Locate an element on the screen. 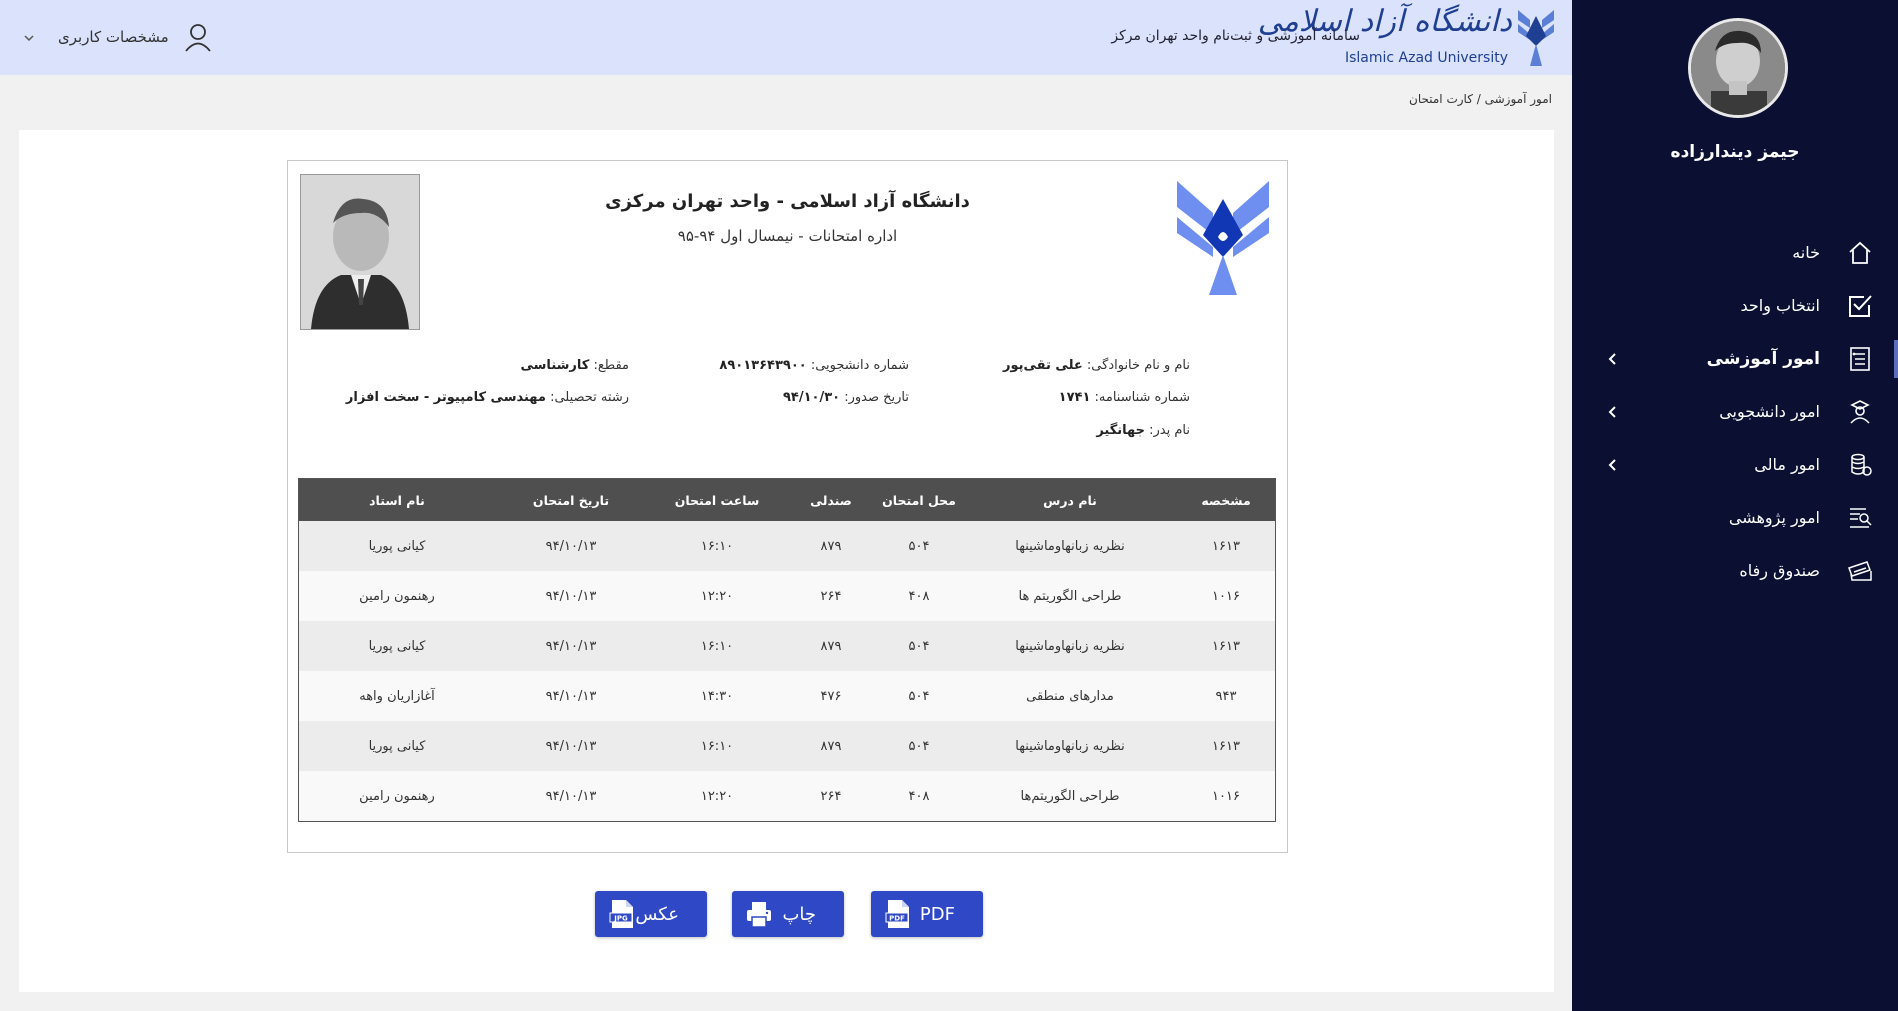  field-full-name: نام و نام خانوادگی: علی تقی‌پور is located at coordinates (1096, 365).